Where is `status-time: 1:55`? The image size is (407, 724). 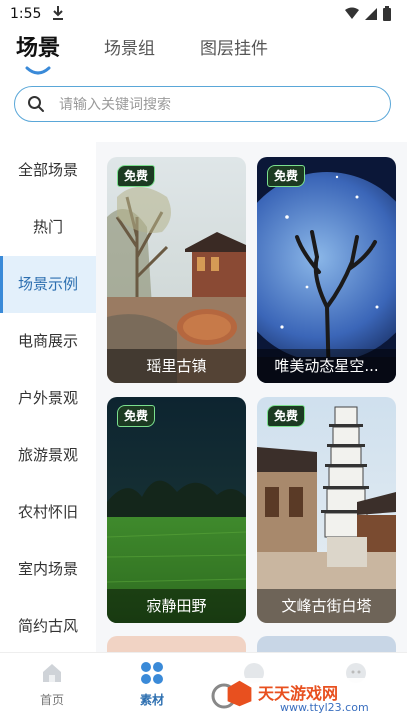 status-time: 1:55 is located at coordinates (26, 14).